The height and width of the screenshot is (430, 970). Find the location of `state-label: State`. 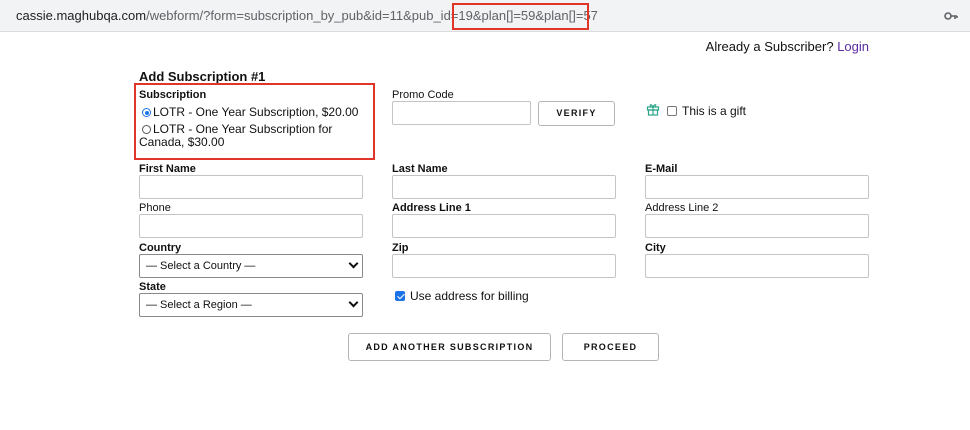

state-label: State is located at coordinates (152, 287).